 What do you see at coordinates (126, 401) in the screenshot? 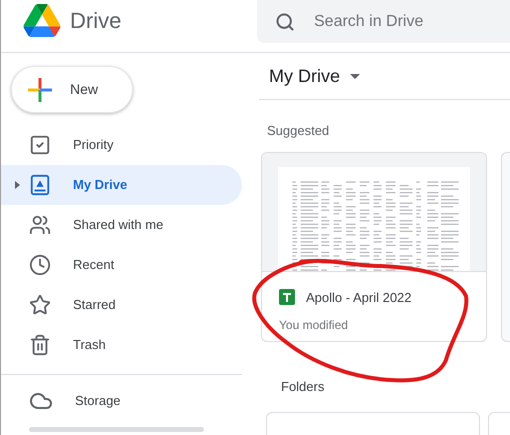
I see `storage-item: Storage` at bounding box center [126, 401].